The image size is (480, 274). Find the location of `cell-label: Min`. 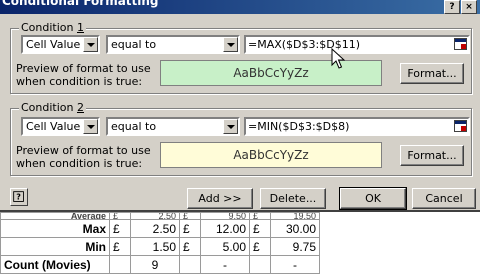

cell-label: Min is located at coordinates (55, 246).